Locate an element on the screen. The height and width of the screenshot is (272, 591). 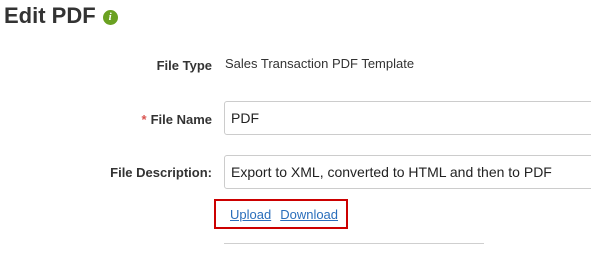
file-name-field: PDF is located at coordinates (407, 118).